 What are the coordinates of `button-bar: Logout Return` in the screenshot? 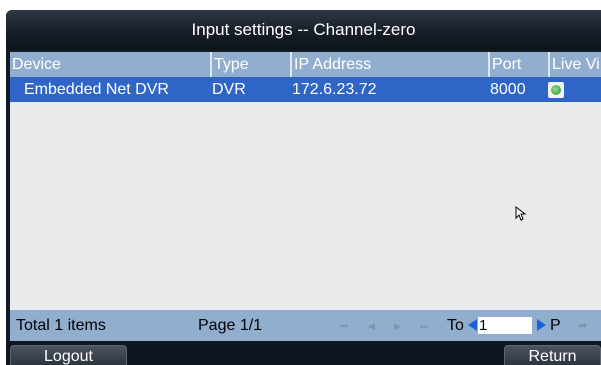 It's located at (303, 353).